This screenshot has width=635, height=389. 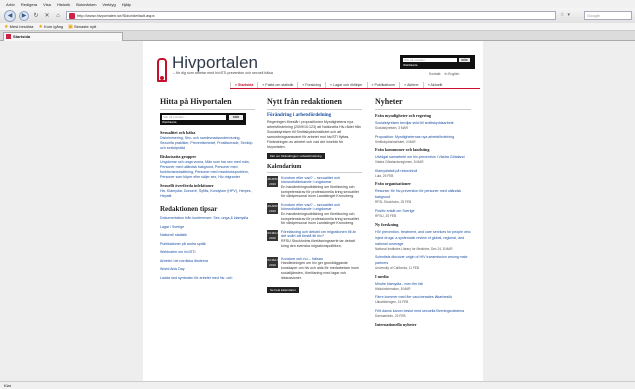 What do you see at coordinates (207, 103) in the screenshot?
I see `left-column-title: Hitta på Hivportalen` at bounding box center [207, 103].